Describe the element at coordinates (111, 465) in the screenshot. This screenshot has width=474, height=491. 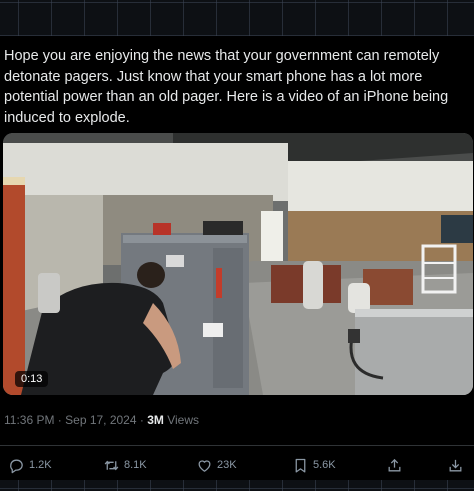
I see `repost-icon` at that location.